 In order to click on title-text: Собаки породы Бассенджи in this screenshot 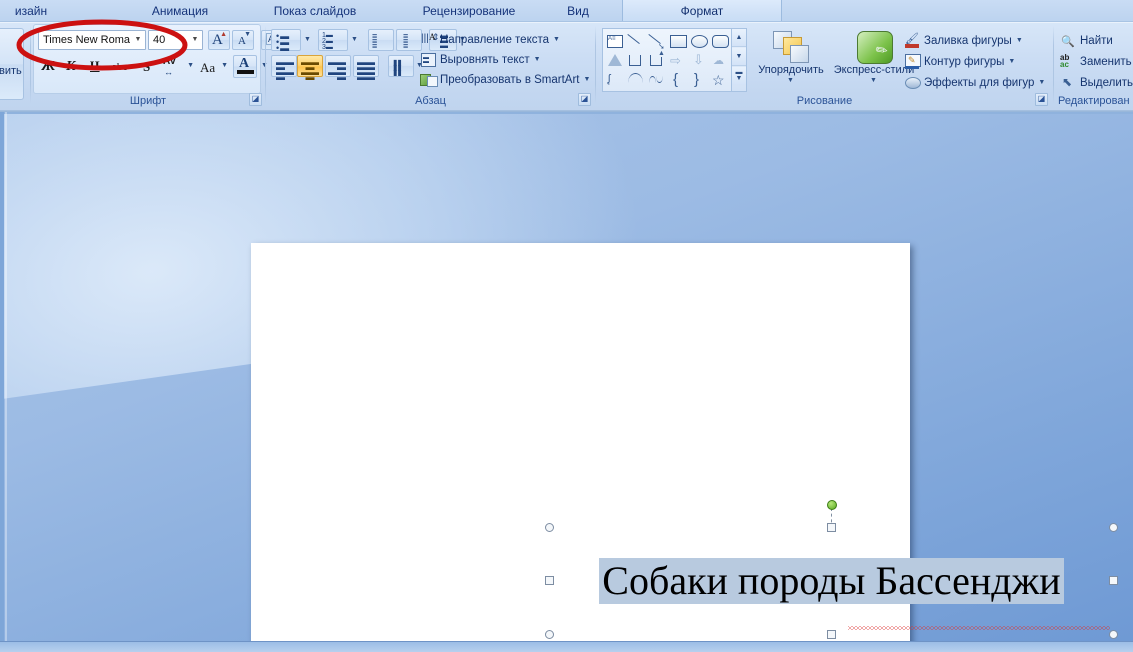, I will do `click(831, 581)`.